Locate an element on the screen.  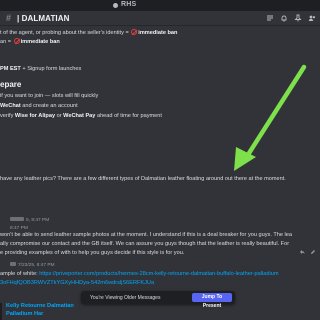
hash-icon: # is located at coordinates (9, 18).